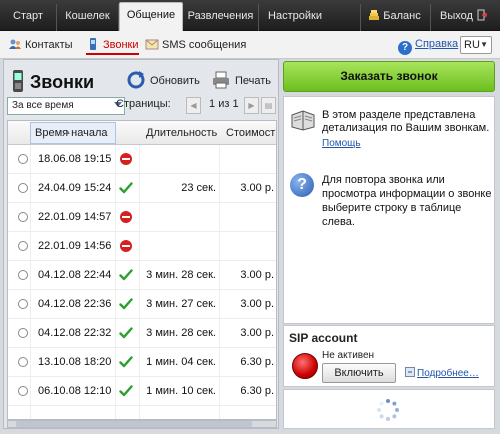 The height and width of the screenshot is (434, 500). What do you see at coordinates (221, 80) in the screenshot?
I see `printer-icon` at bounding box center [221, 80].